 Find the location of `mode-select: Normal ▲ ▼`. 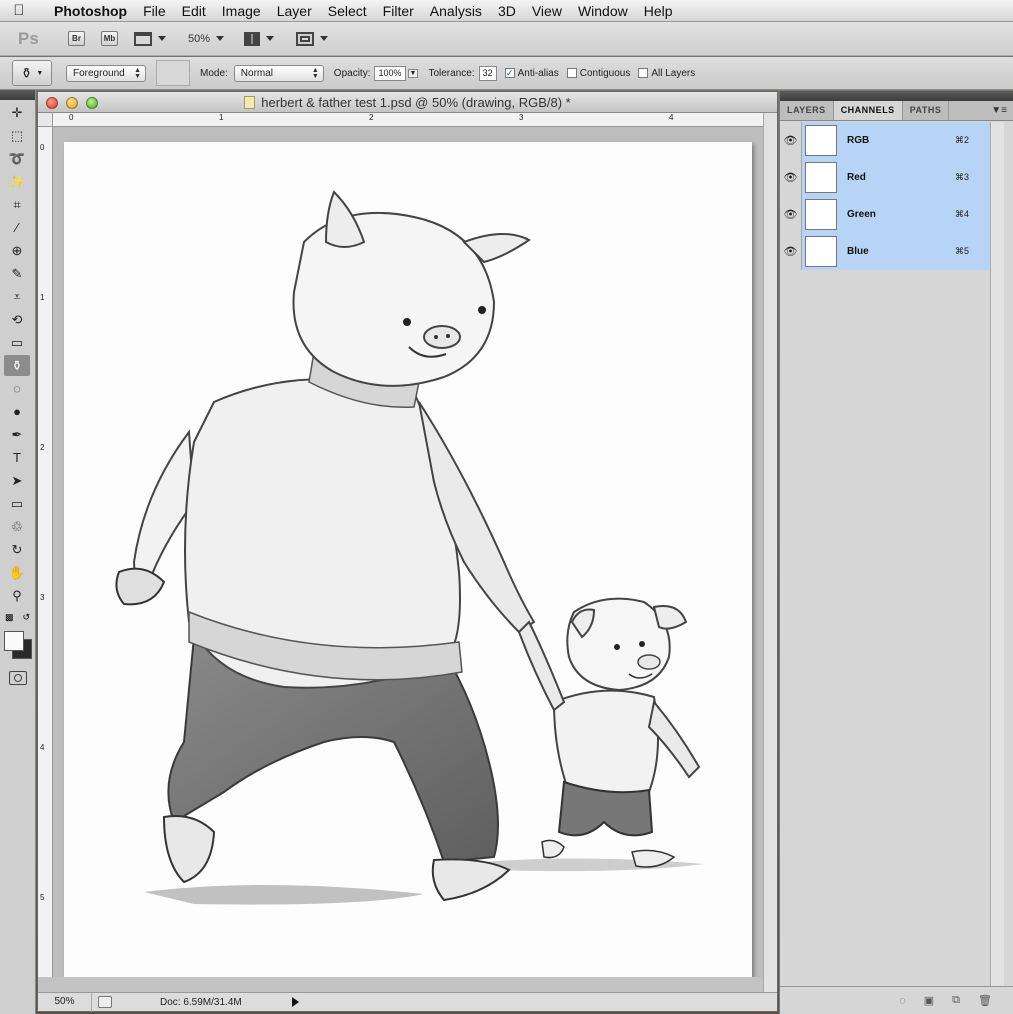

mode-select: Normal ▲ ▼ is located at coordinates (278, 73).